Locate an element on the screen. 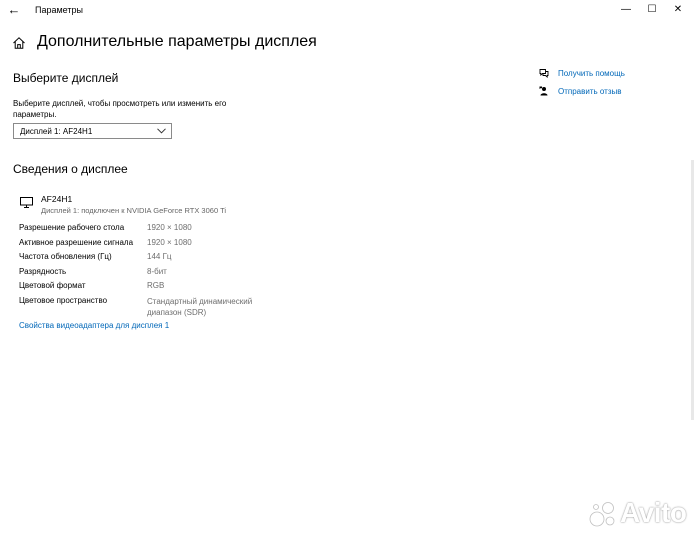 The width and height of the screenshot is (694, 540). active-signal-resolution-value: 1920 × 1080 is located at coordinates (169, 242).